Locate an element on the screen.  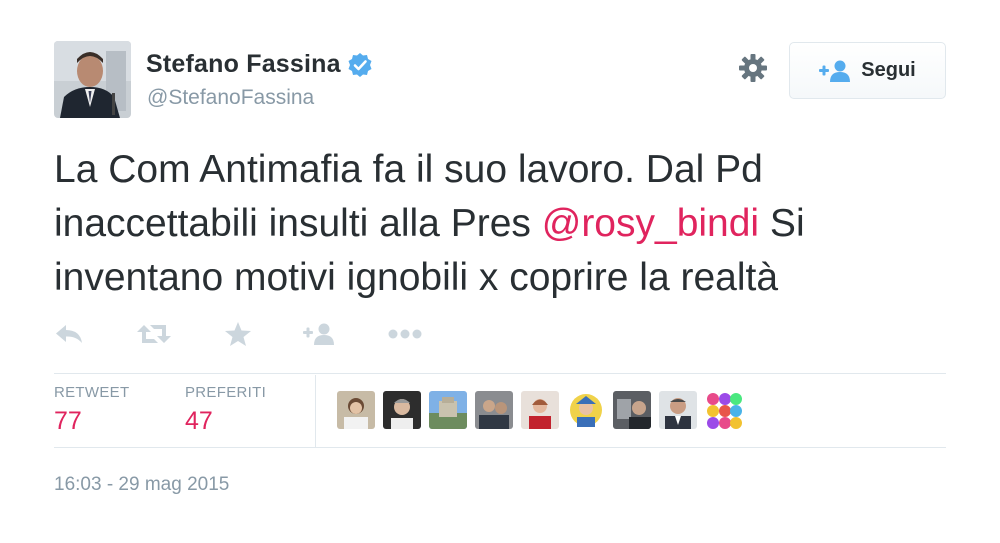
author-avatar is located at coordinates (92, 79).